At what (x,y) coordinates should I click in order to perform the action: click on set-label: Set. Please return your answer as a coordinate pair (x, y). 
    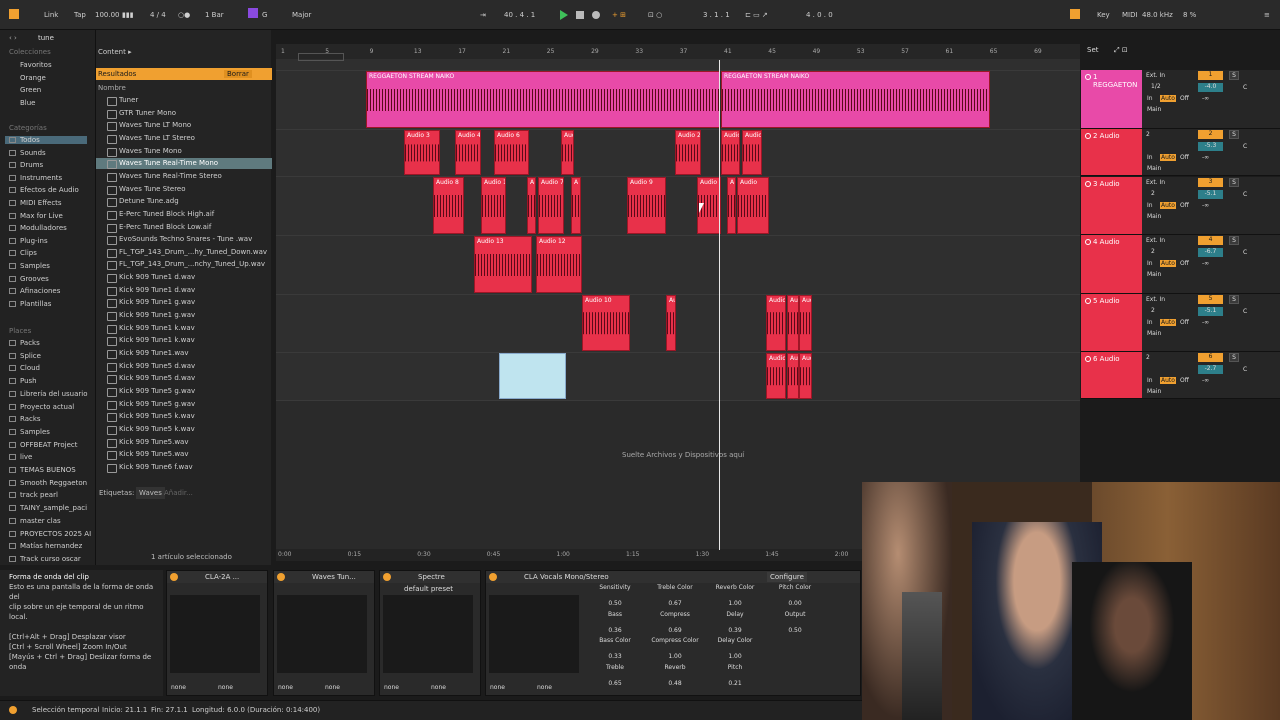
    Looking at the image, I should click on (1093, 50).